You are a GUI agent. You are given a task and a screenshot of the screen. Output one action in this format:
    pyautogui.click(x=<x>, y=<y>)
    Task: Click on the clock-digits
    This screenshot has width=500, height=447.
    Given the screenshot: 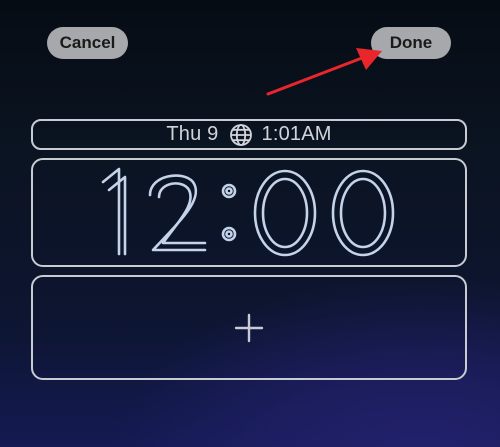 What is the action you would take?
    pyautogui.click(x=248, y=212)
    